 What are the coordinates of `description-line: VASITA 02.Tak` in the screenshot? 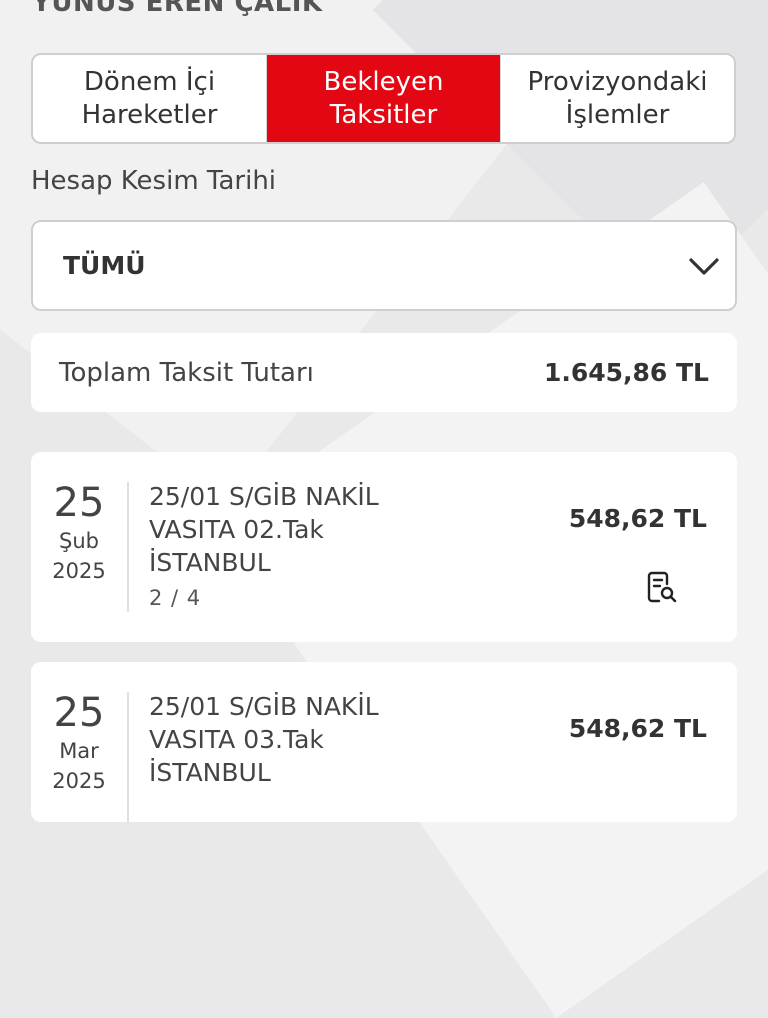 It's located at (236, 529).